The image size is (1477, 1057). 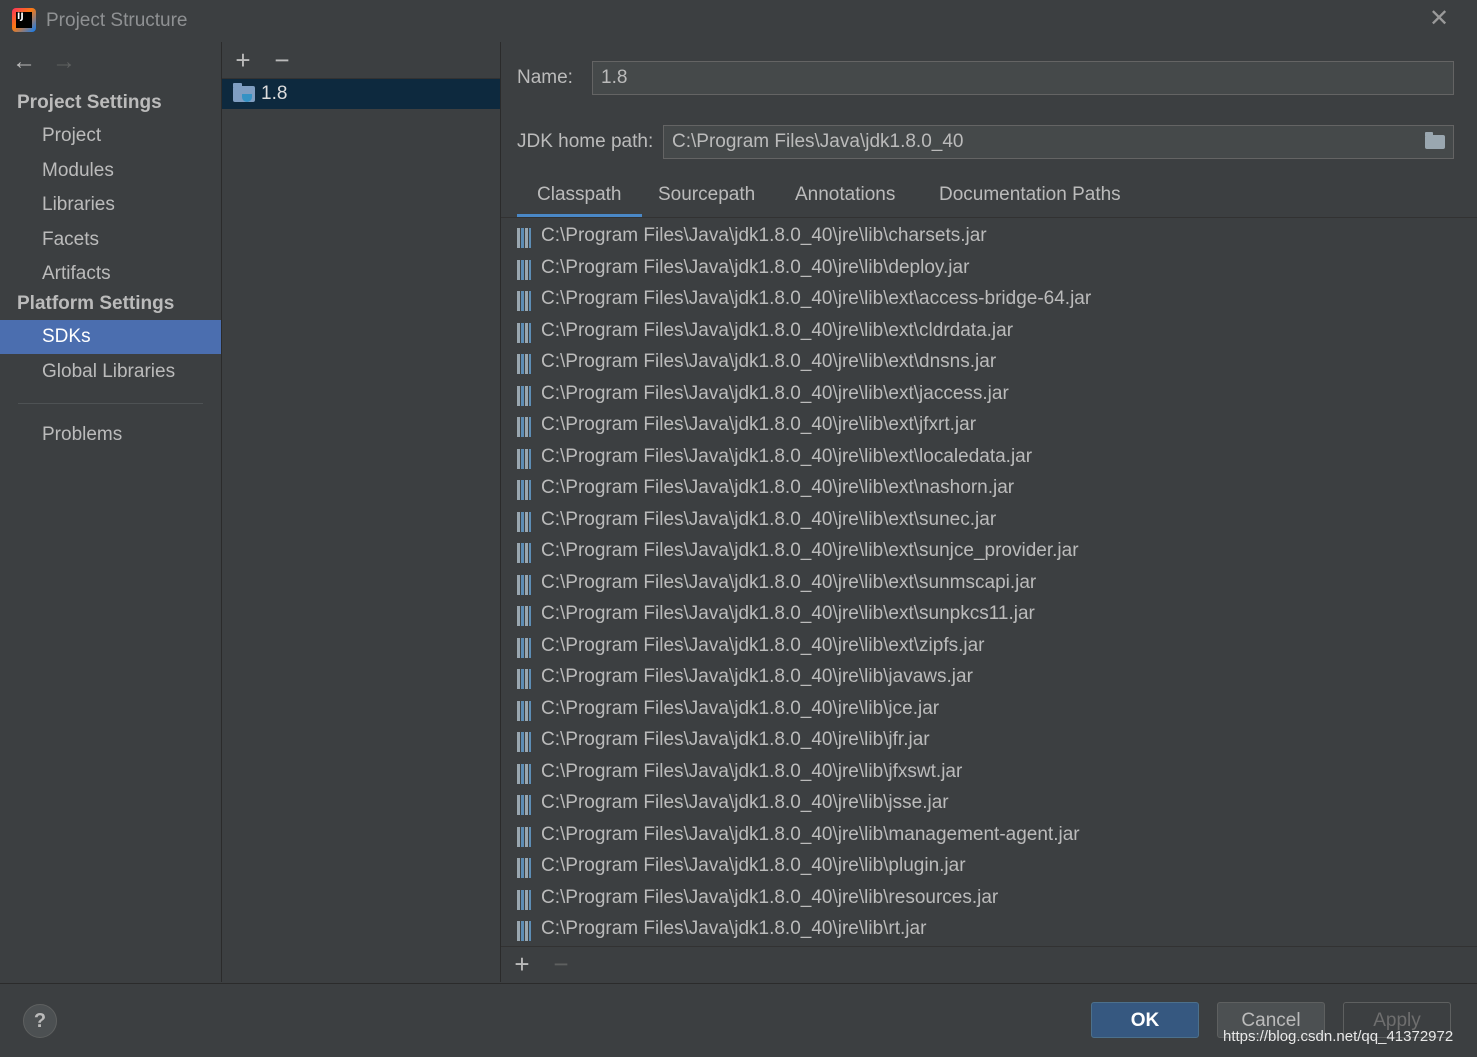 I want to click on platform-settings-heading: Platform Settings, so click(x=96, y=303).